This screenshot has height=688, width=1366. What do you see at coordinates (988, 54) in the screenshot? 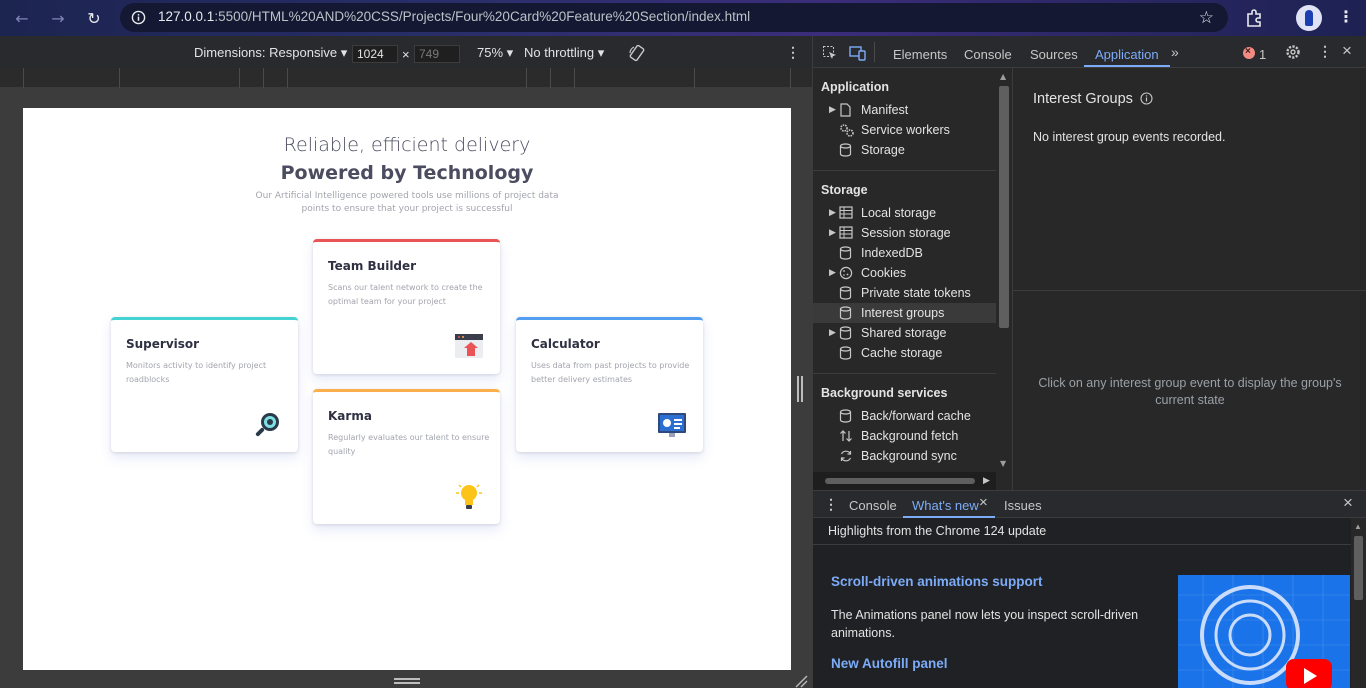
I see `tab-console: Console` at bounding box center [988, 54].